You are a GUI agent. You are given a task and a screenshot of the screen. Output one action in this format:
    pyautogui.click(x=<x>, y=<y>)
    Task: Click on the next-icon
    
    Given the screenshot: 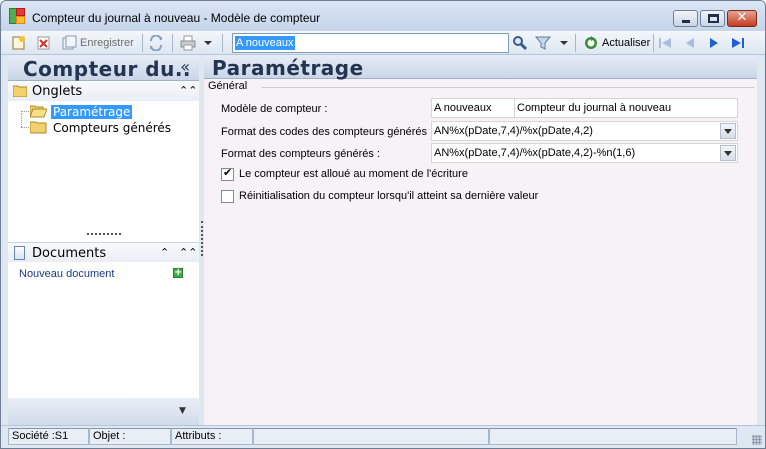 What is the action you would take?
    pyautogui.click(x=714, y=43)
    